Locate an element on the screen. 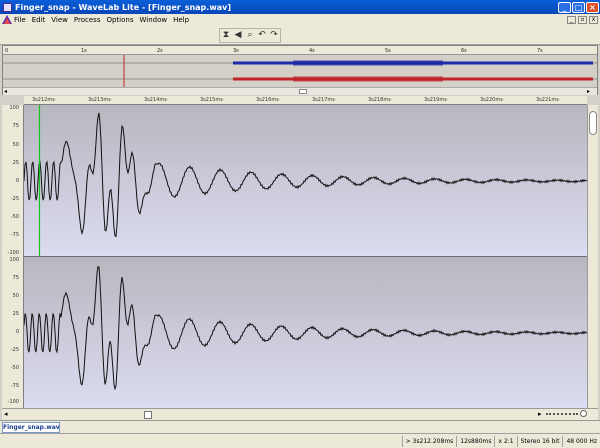  status-view-length: 12s880ms is located at coordinates (475, 441).